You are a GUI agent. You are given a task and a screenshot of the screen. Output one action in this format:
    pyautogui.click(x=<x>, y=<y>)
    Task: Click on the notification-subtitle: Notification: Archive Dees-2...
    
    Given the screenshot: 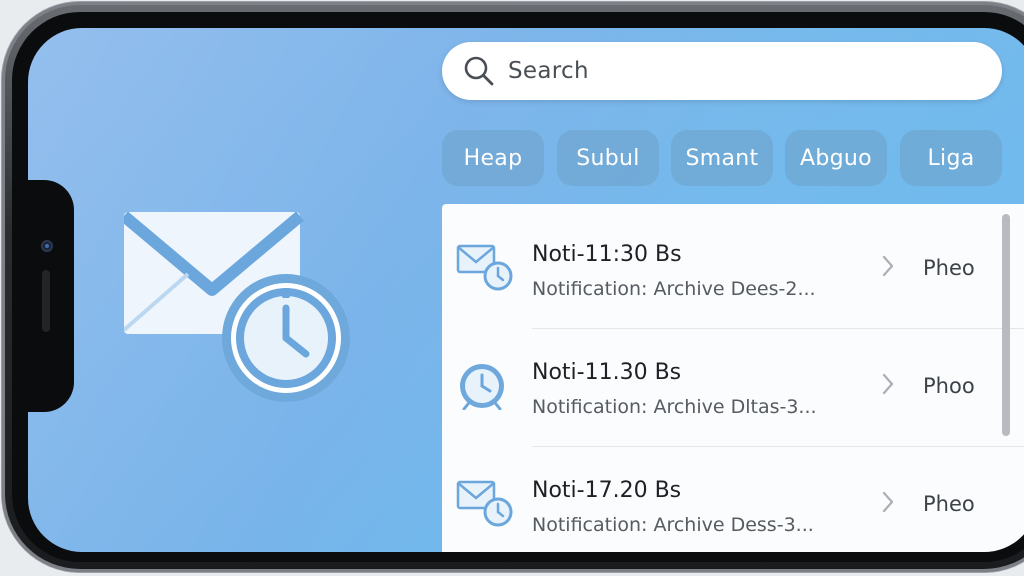 What is the action you would take?
    pyautogui.click(x=674, y=289)
    